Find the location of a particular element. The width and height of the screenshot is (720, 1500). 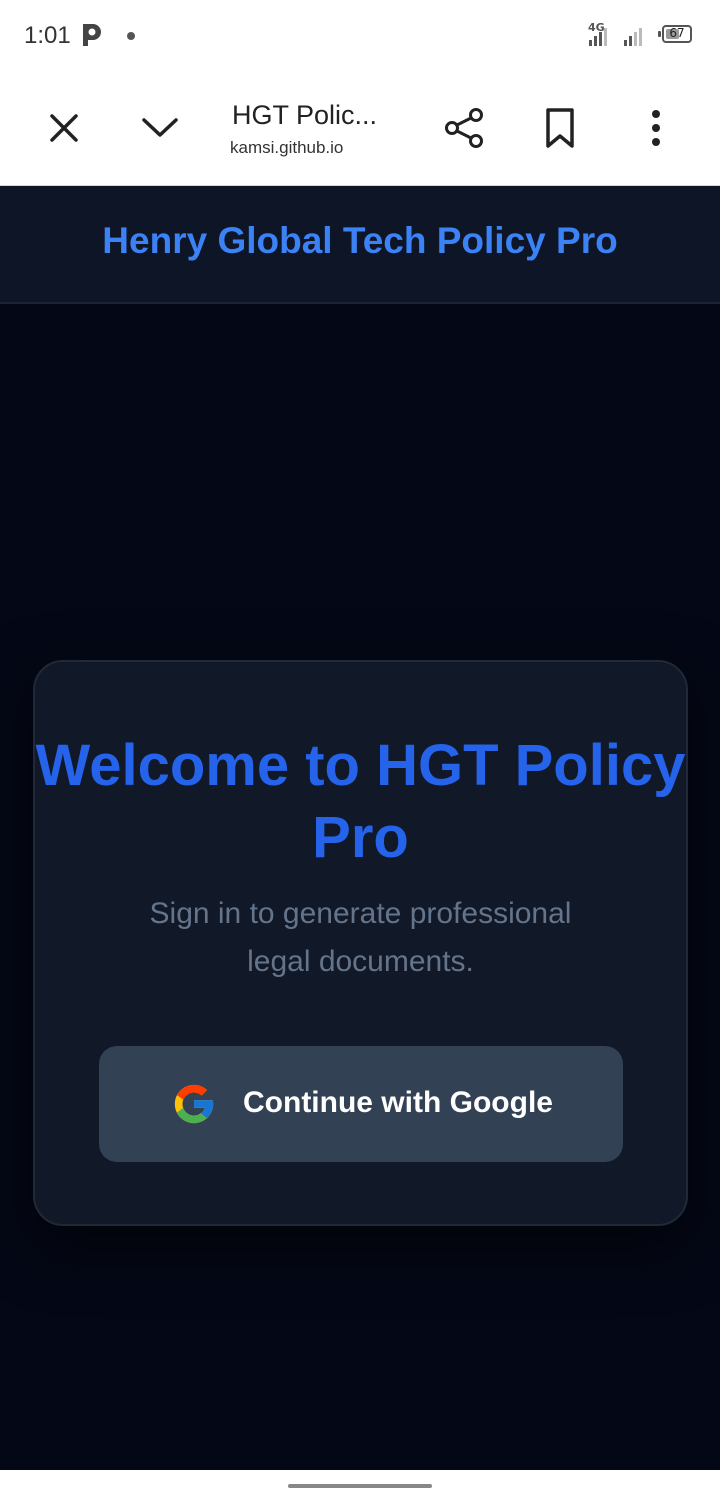

continue-with-google-button: Continue with Google is located at coordinates (361, 1104).